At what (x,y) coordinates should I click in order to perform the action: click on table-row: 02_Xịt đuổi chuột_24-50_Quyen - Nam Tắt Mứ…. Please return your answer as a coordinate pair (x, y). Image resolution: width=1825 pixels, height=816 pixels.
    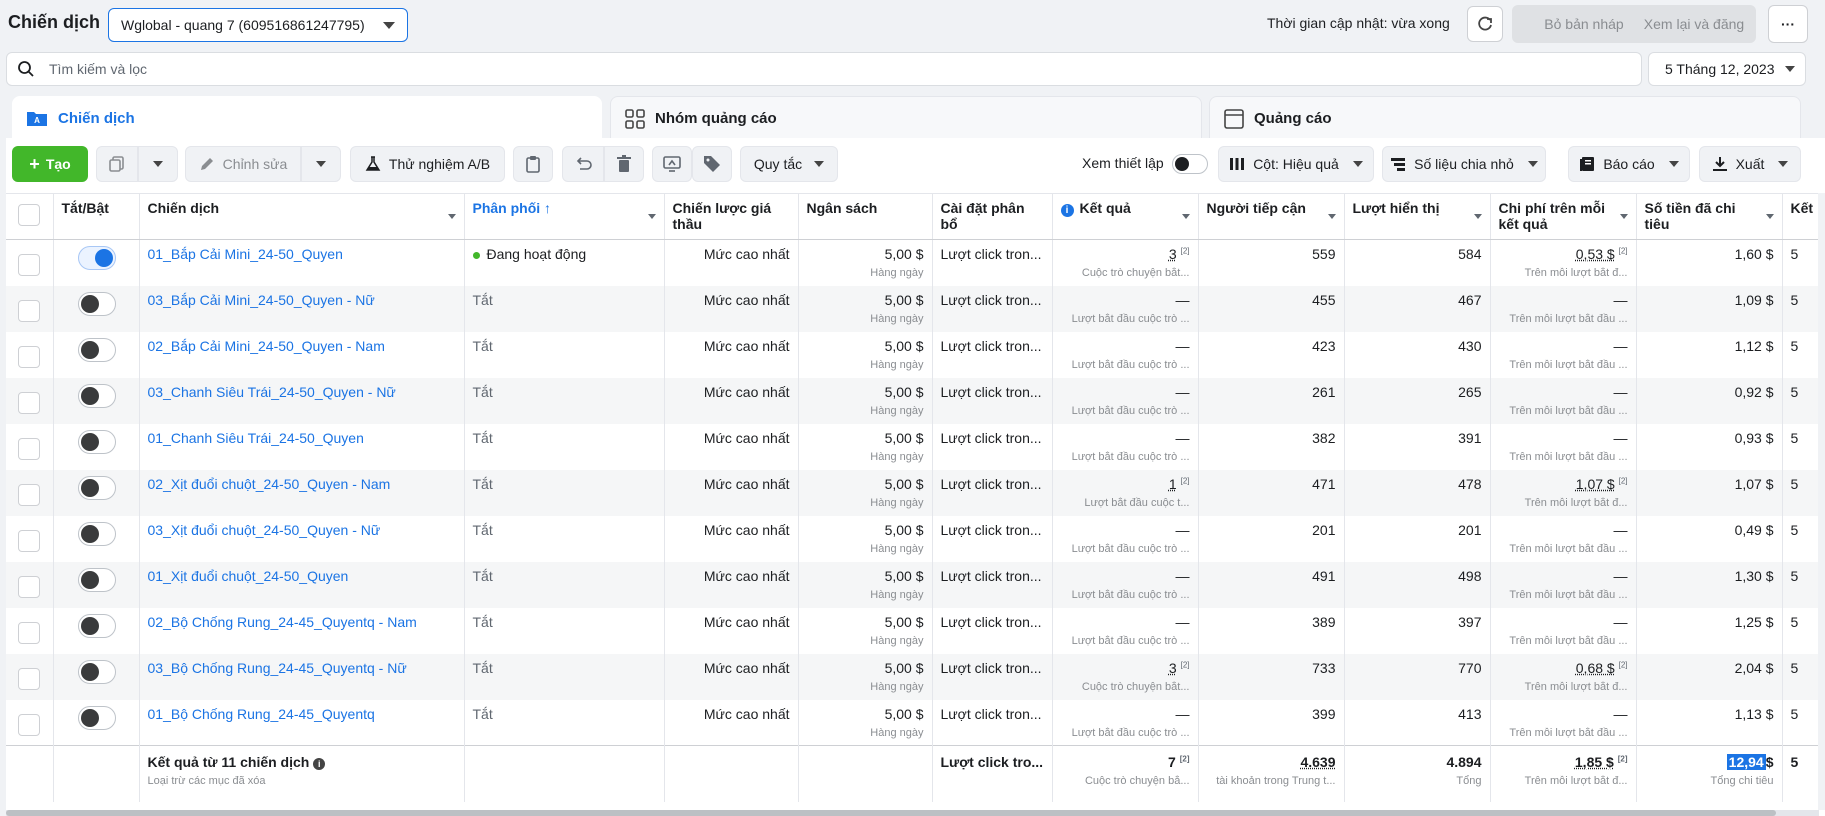
    Looking at the image, I should click on (912, 492).